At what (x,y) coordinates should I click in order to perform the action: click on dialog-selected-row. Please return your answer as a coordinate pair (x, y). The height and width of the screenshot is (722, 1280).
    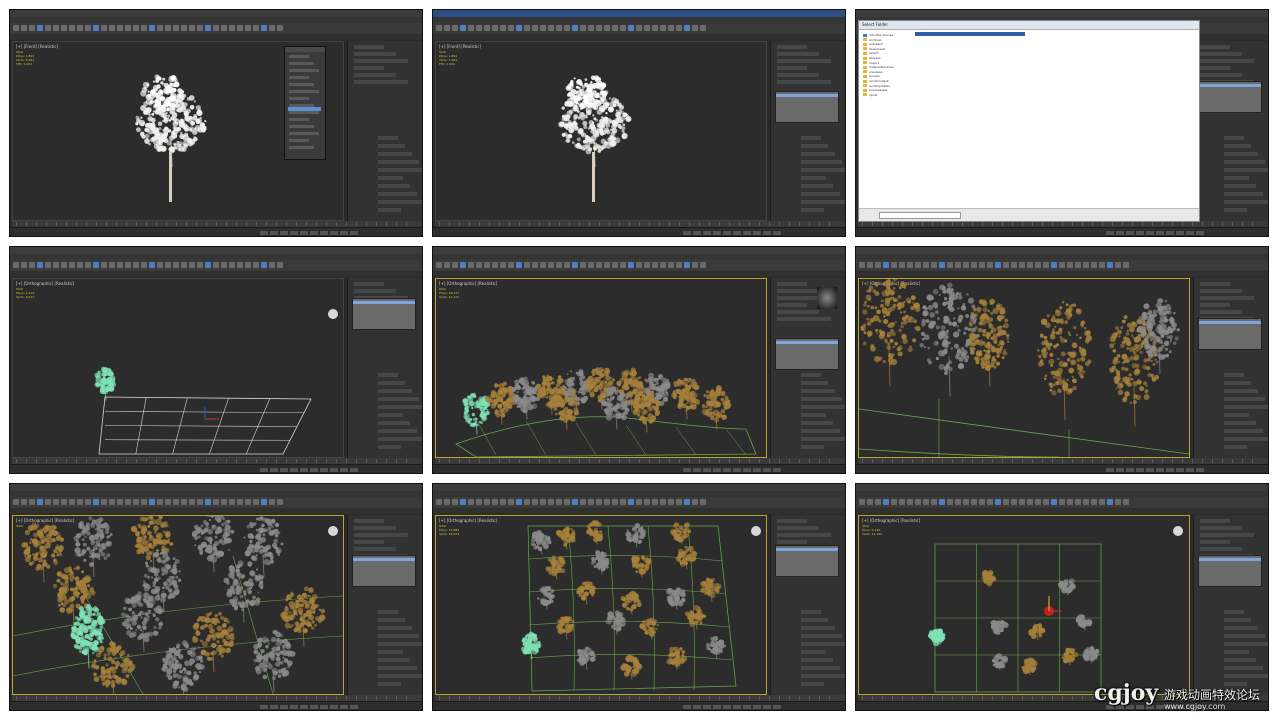
    Looking at the image, I should click on (304, 109).